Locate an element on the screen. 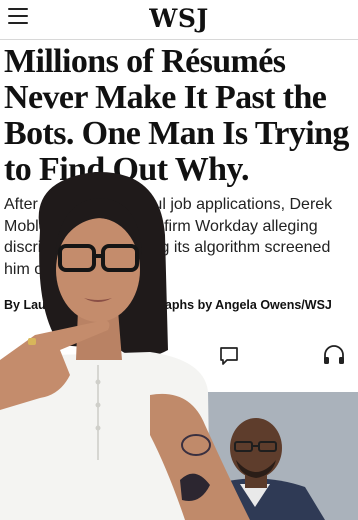 This screenshot has height=520, width=358. top-bar: WSJ is located at coordinates (179, 20).